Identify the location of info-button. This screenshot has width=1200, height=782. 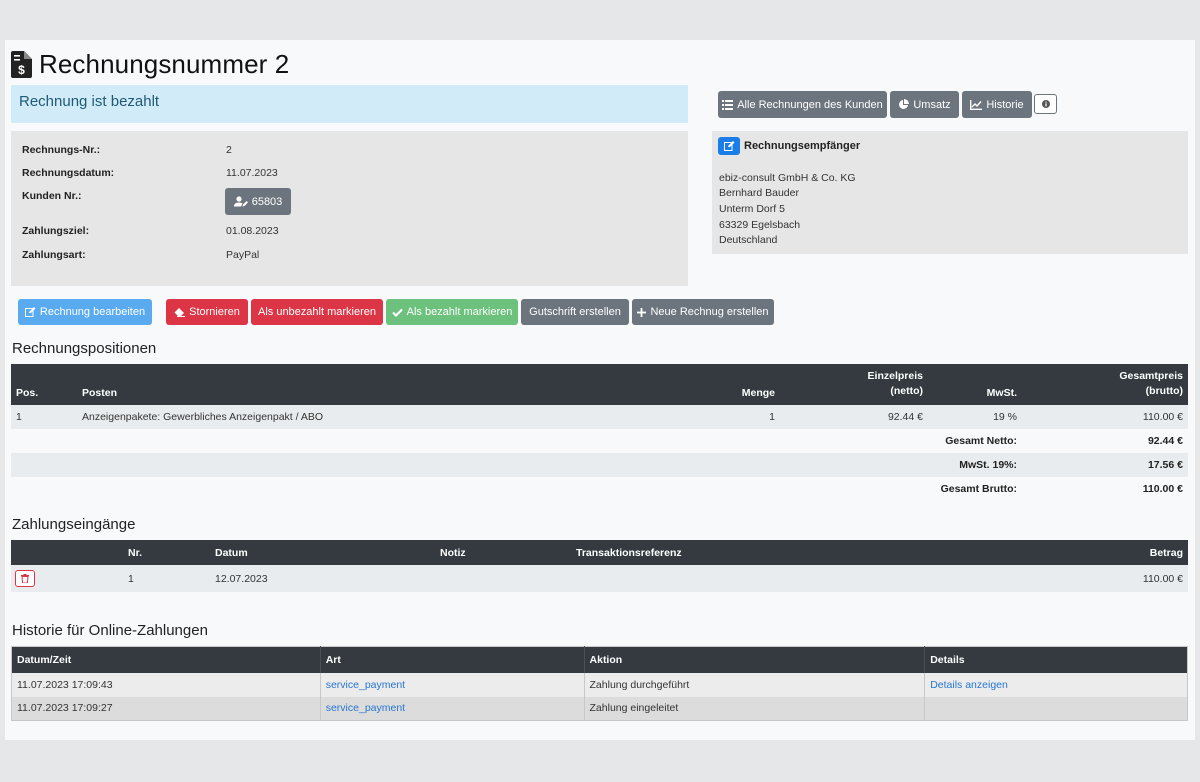
(1045, 104).